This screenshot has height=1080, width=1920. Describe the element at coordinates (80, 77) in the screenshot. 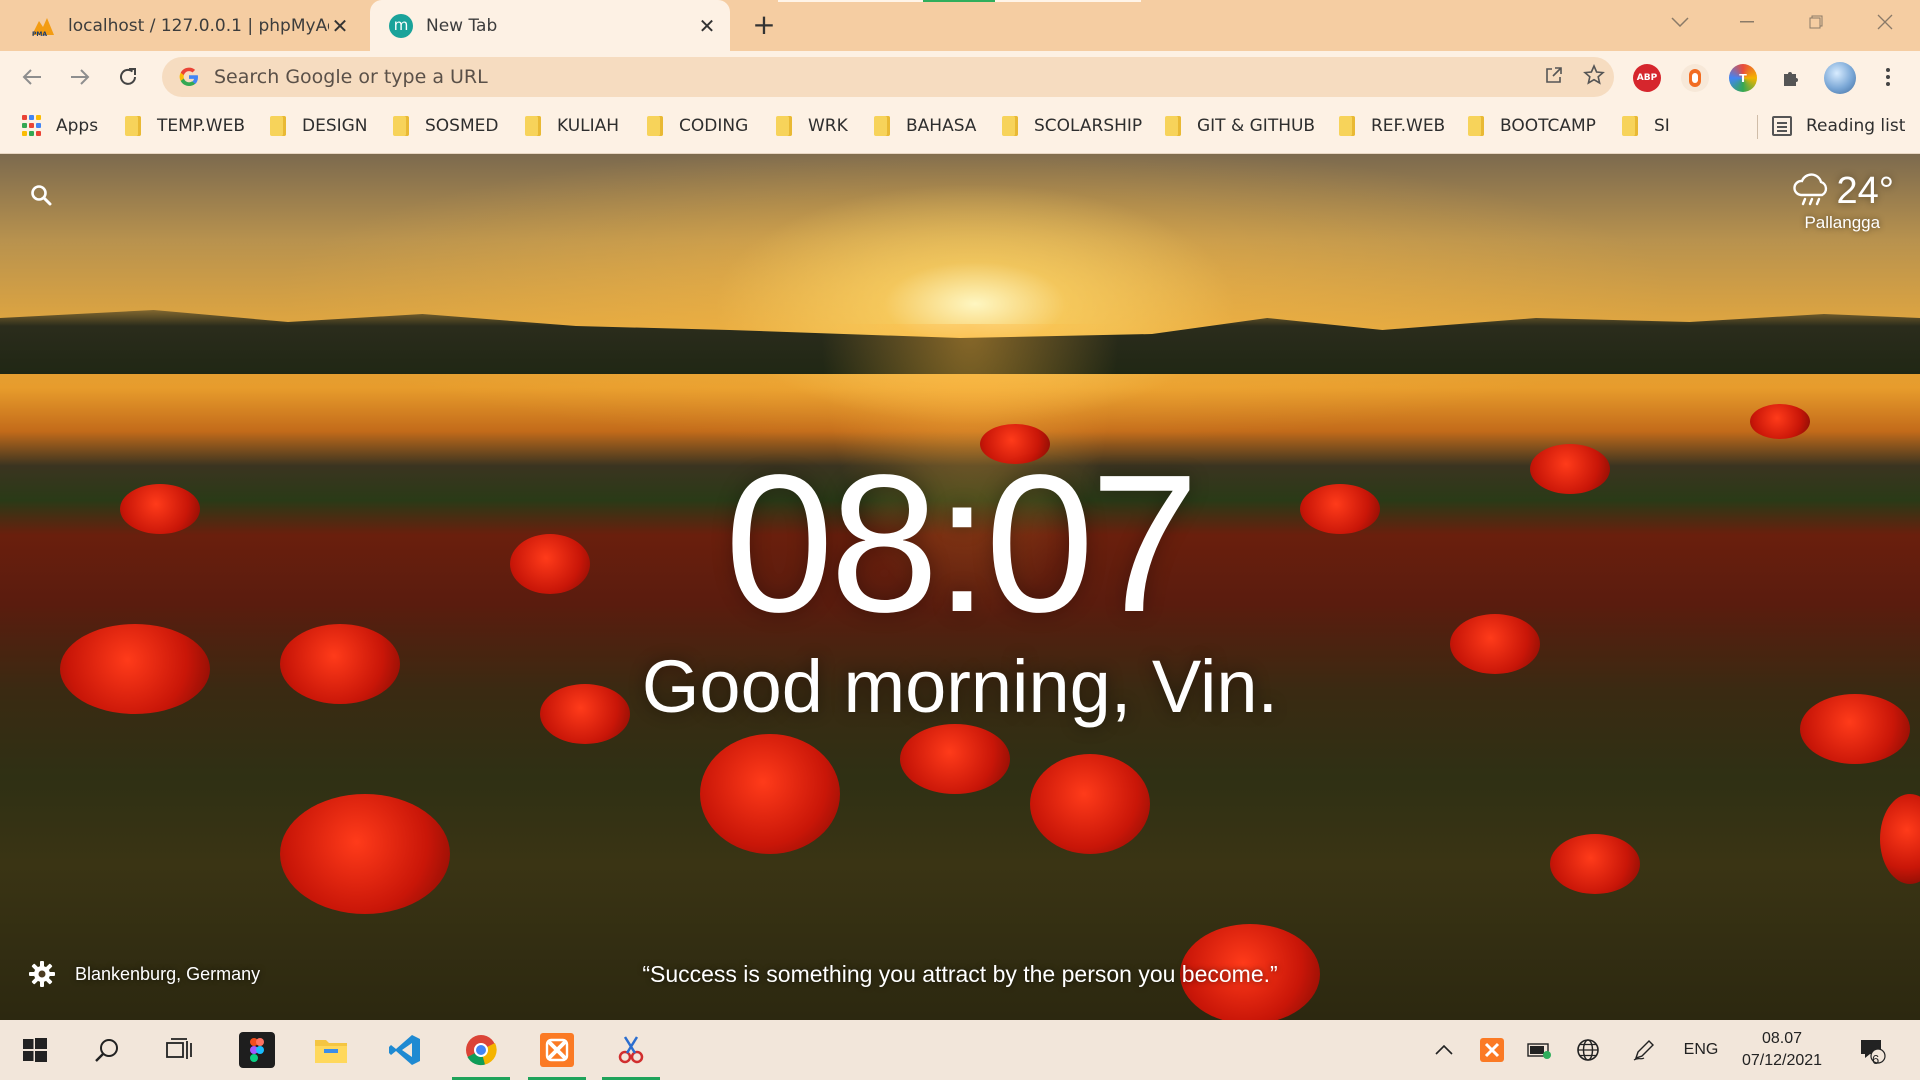

I see `forward-icon` at that location.